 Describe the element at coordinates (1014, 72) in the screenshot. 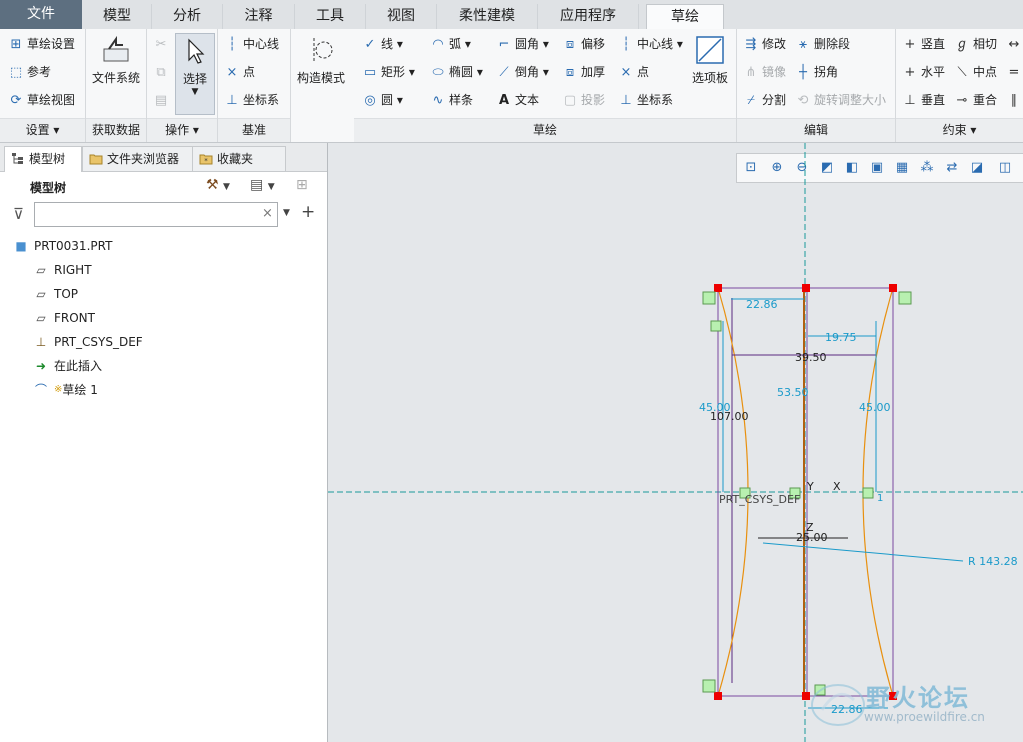

I see `equal-constraint-button: =` at that location.